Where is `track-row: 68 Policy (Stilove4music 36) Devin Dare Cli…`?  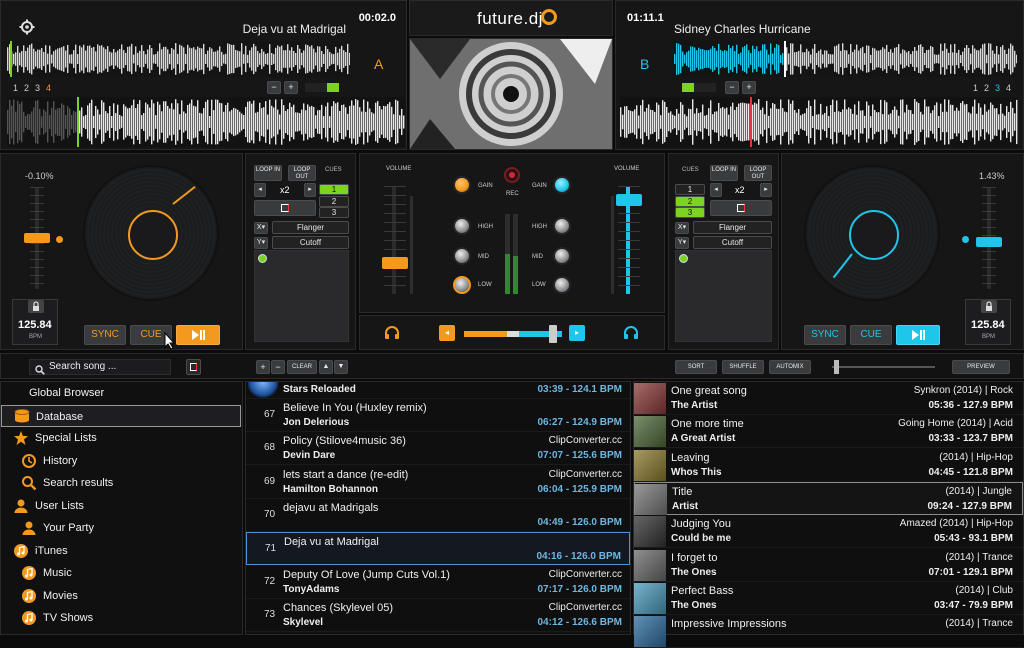 track-row: 68 Policy (Stilove4music 36) Devin Dare Cli… is located at coordinates (438, 449).